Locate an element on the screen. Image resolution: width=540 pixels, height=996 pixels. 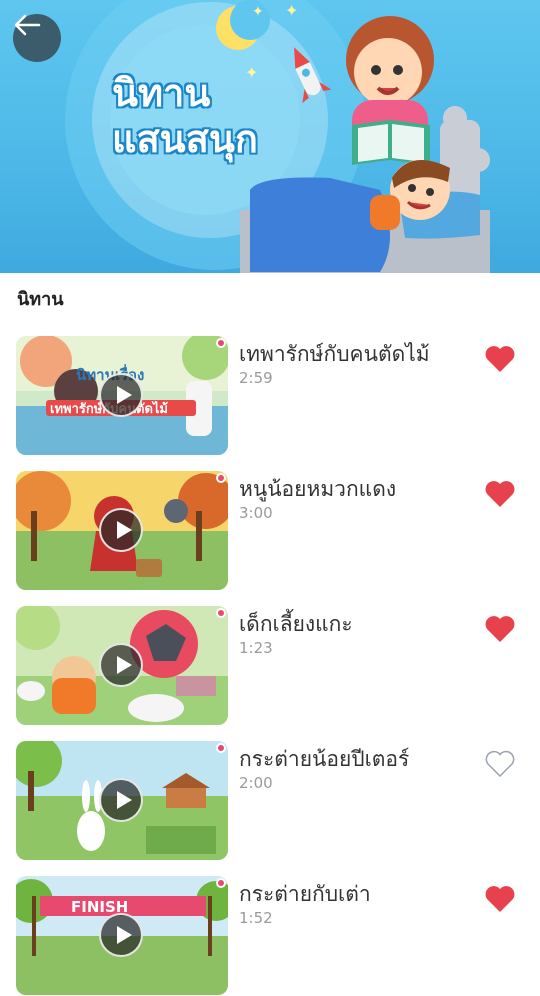
section-heading: นิทาน is located at coordinates (40, 299).